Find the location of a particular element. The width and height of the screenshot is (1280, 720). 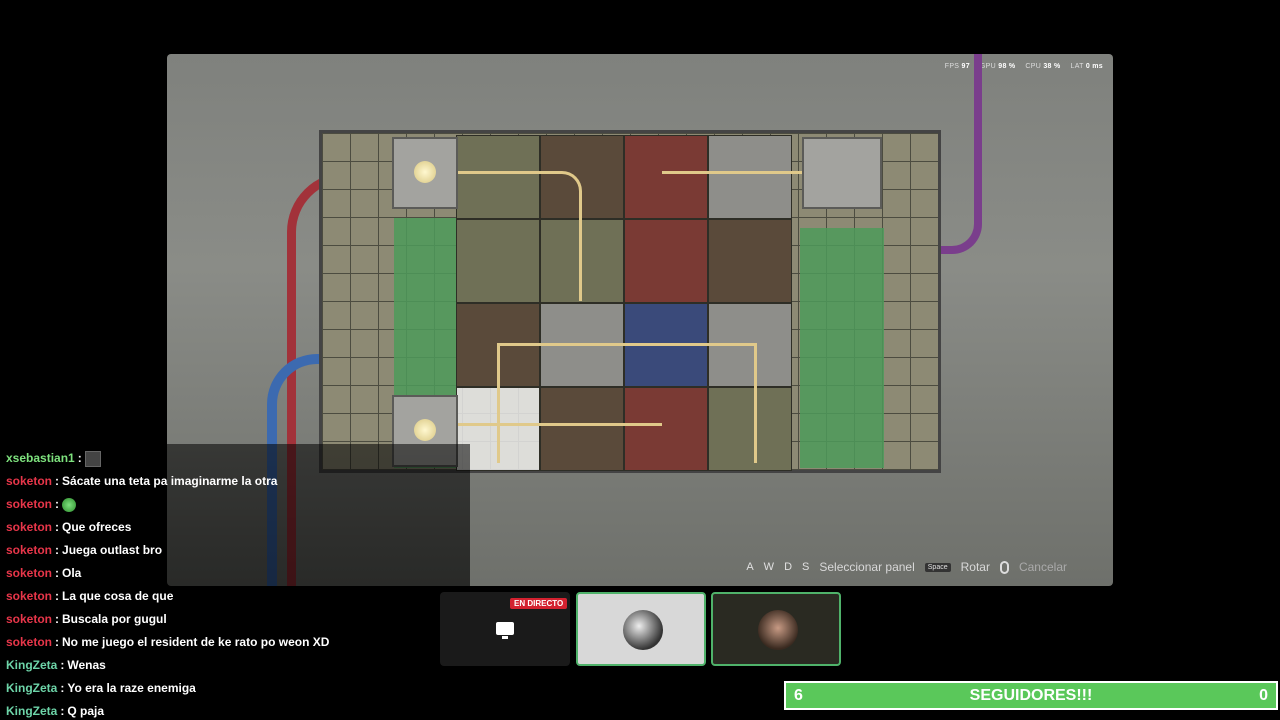

cpu-stat: CPU 38 % is located at coordinates (1043, 66).